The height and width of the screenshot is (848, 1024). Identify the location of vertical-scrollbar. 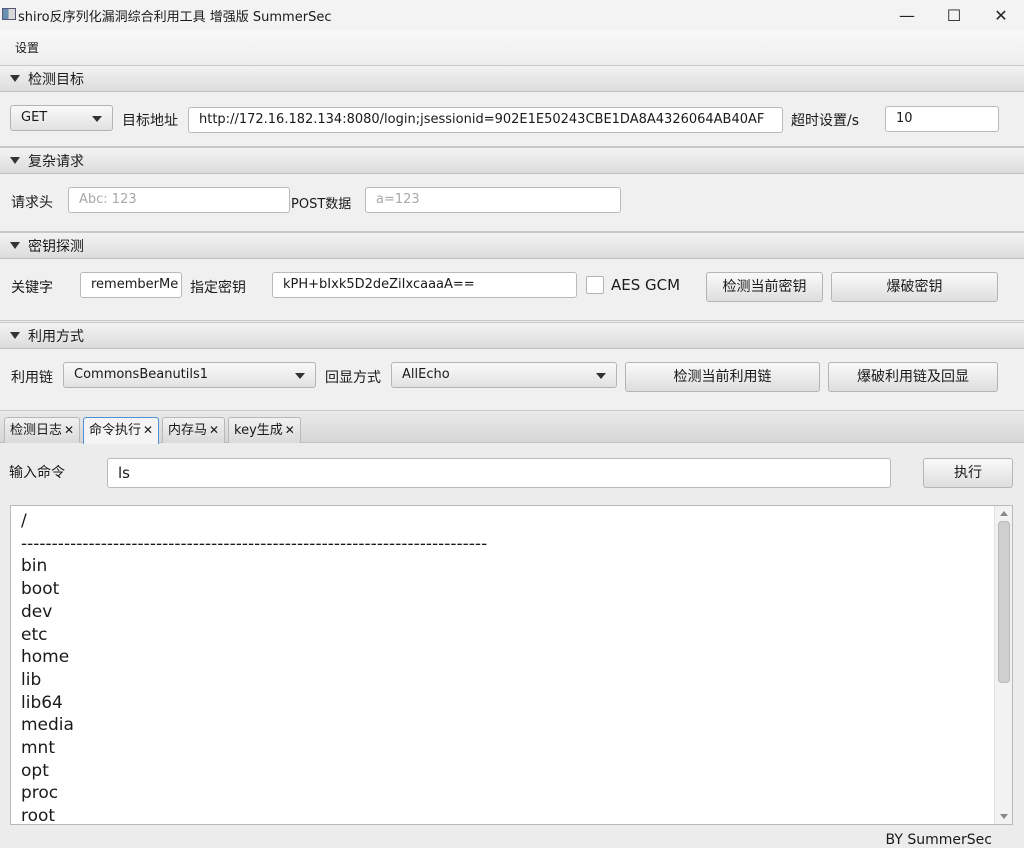
(1003, 665).